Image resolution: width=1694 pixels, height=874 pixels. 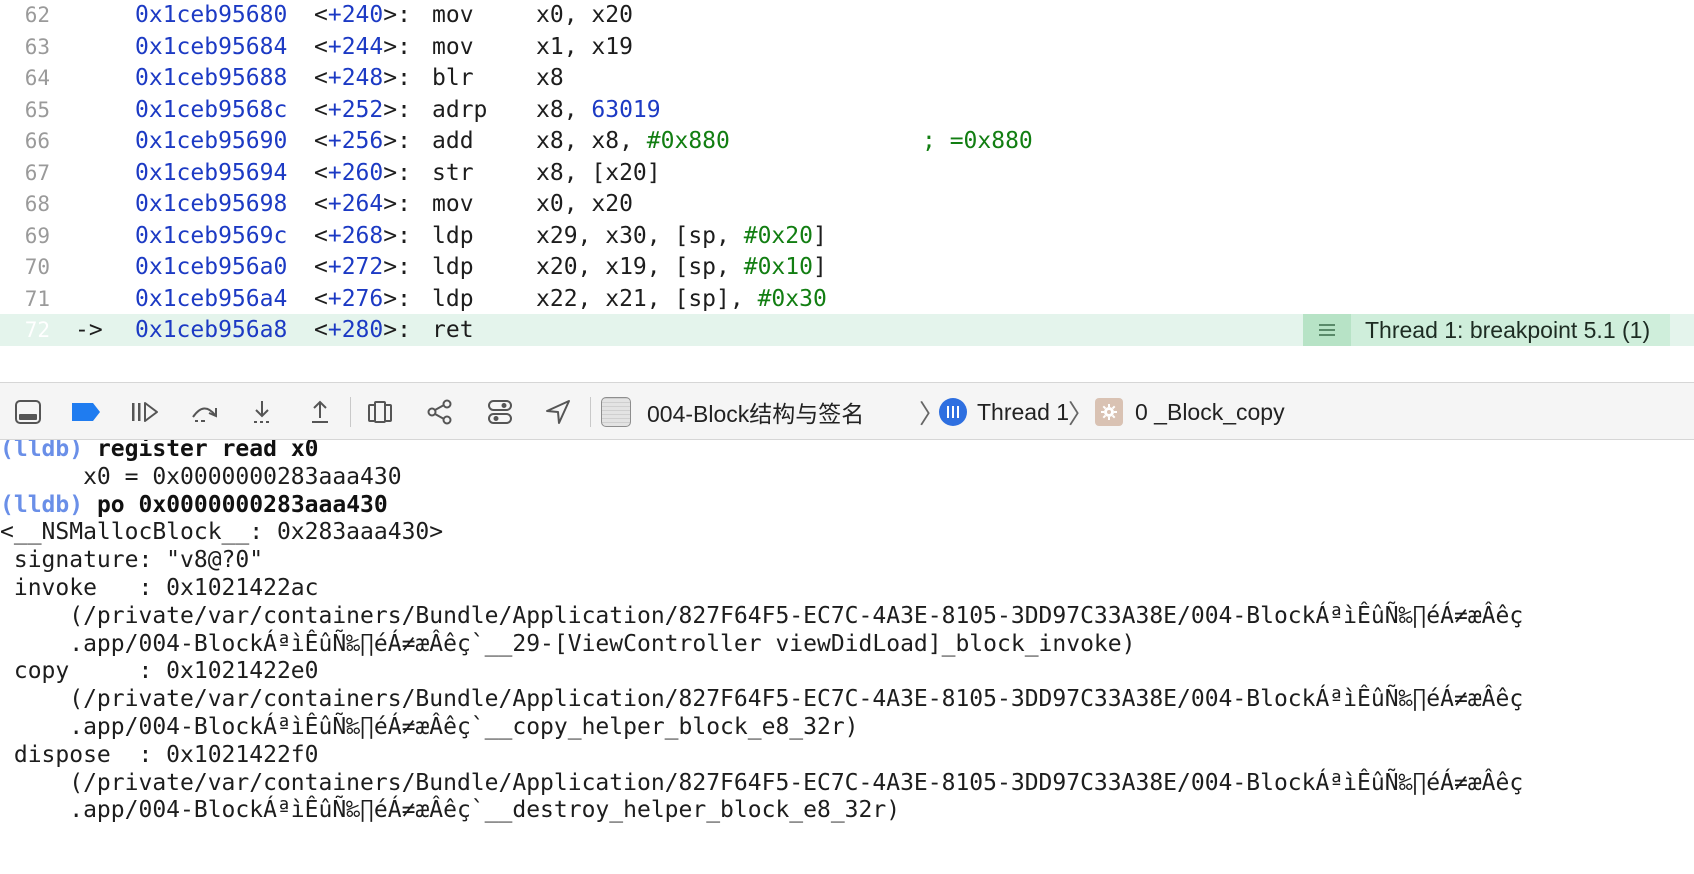 What do you see at coordinates (460, 109) in the screenshot?
I see `mnemonic: adrp` at bounding box center [460, 109].